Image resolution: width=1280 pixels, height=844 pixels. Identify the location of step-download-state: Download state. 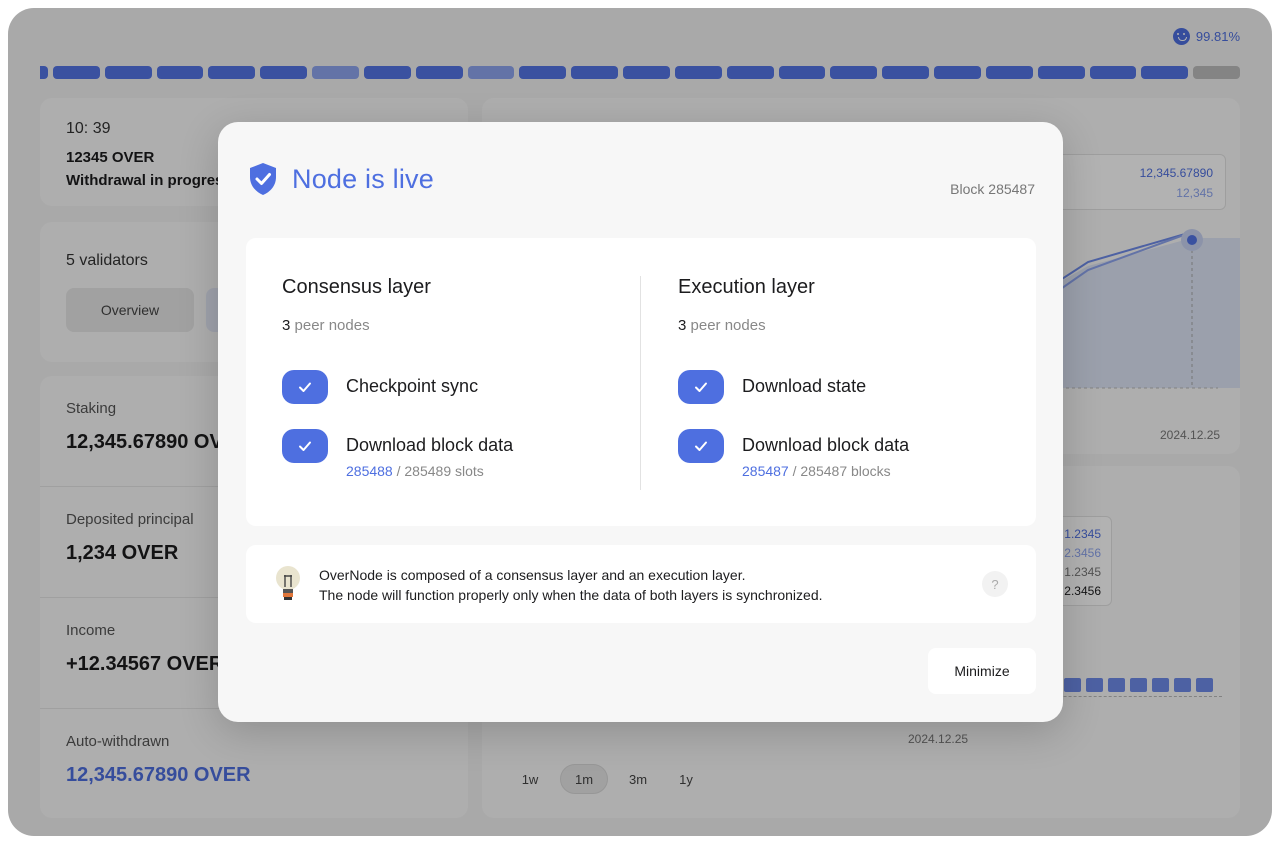
(848, 387).